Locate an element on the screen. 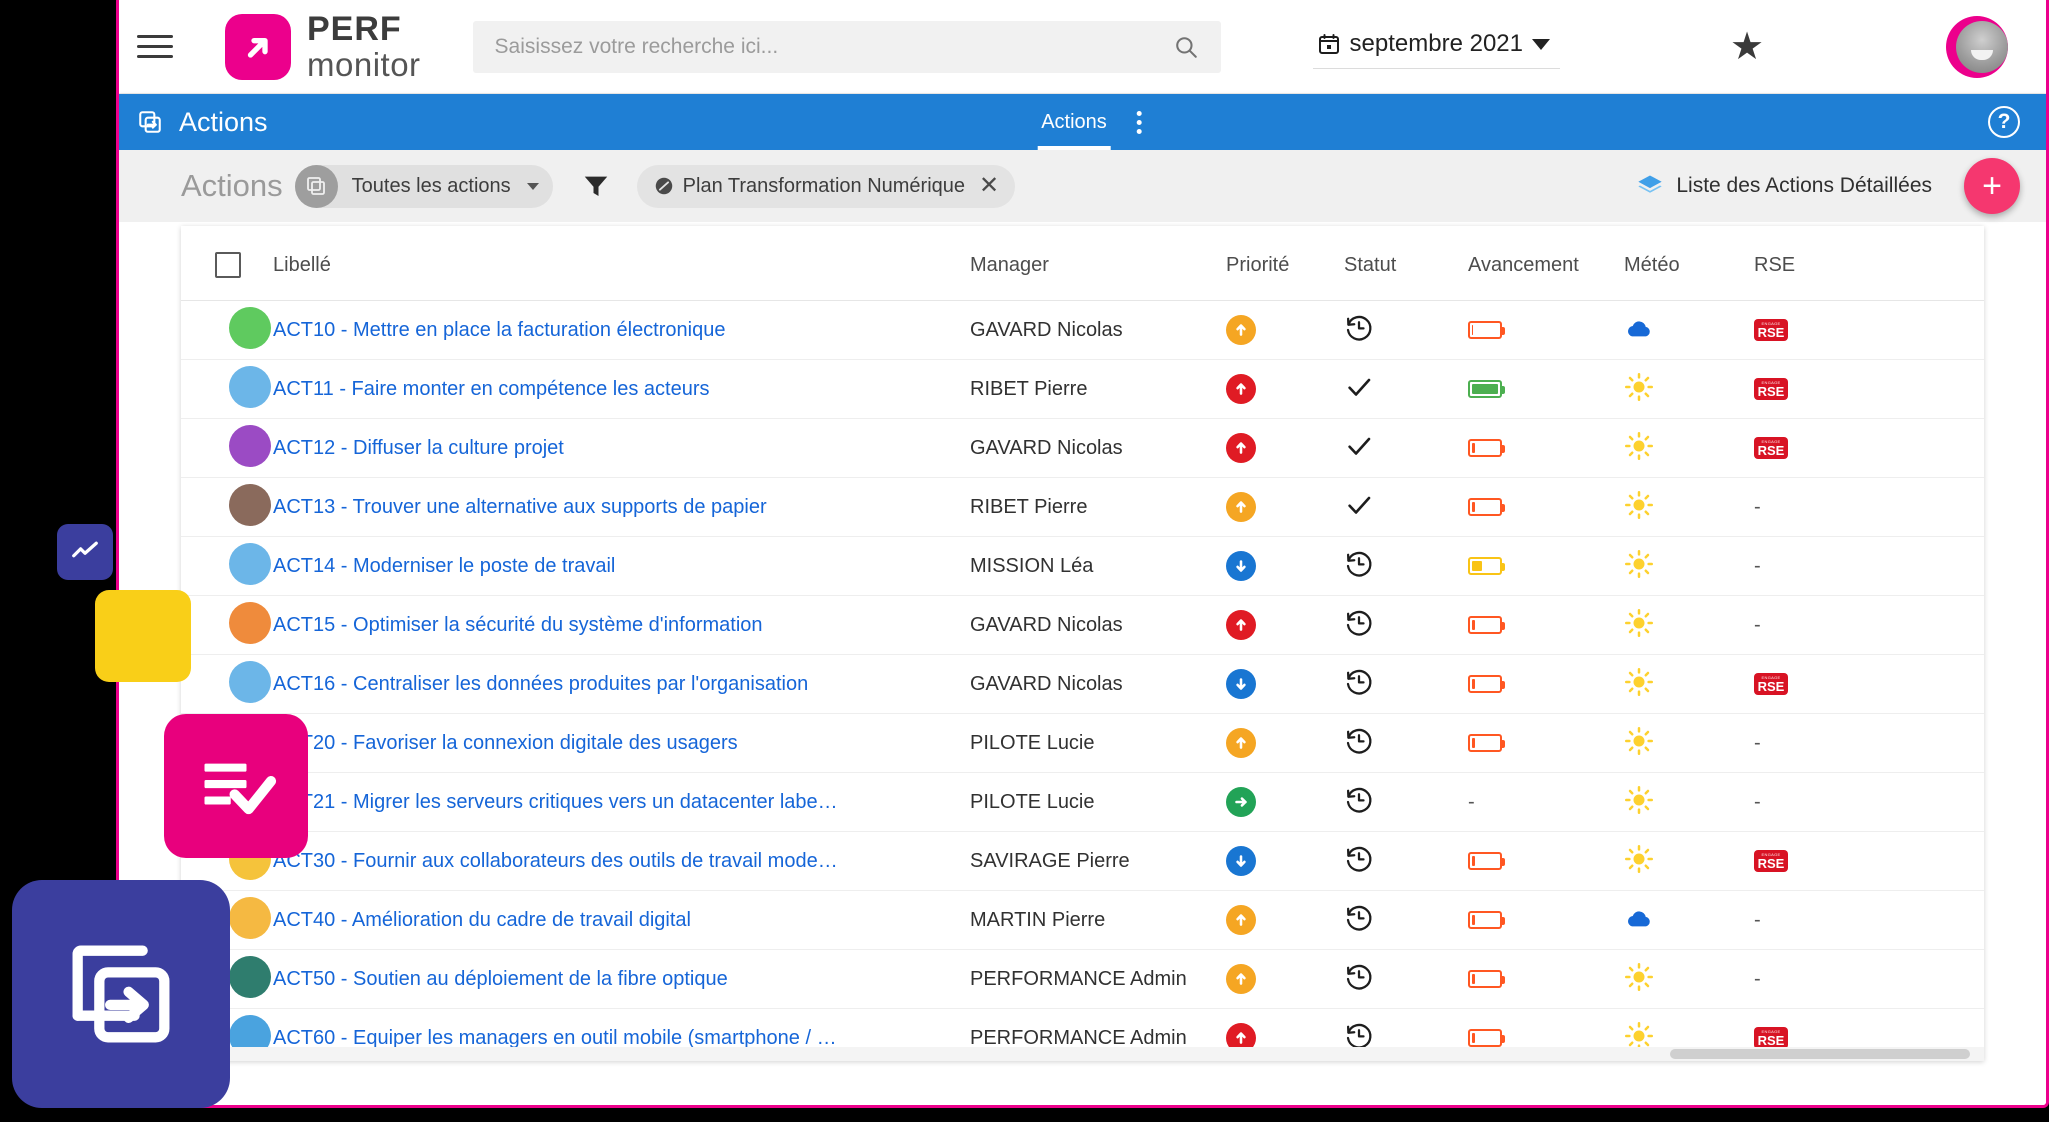  brand-name-secondary: monitor is located at coordinates (364, 64).